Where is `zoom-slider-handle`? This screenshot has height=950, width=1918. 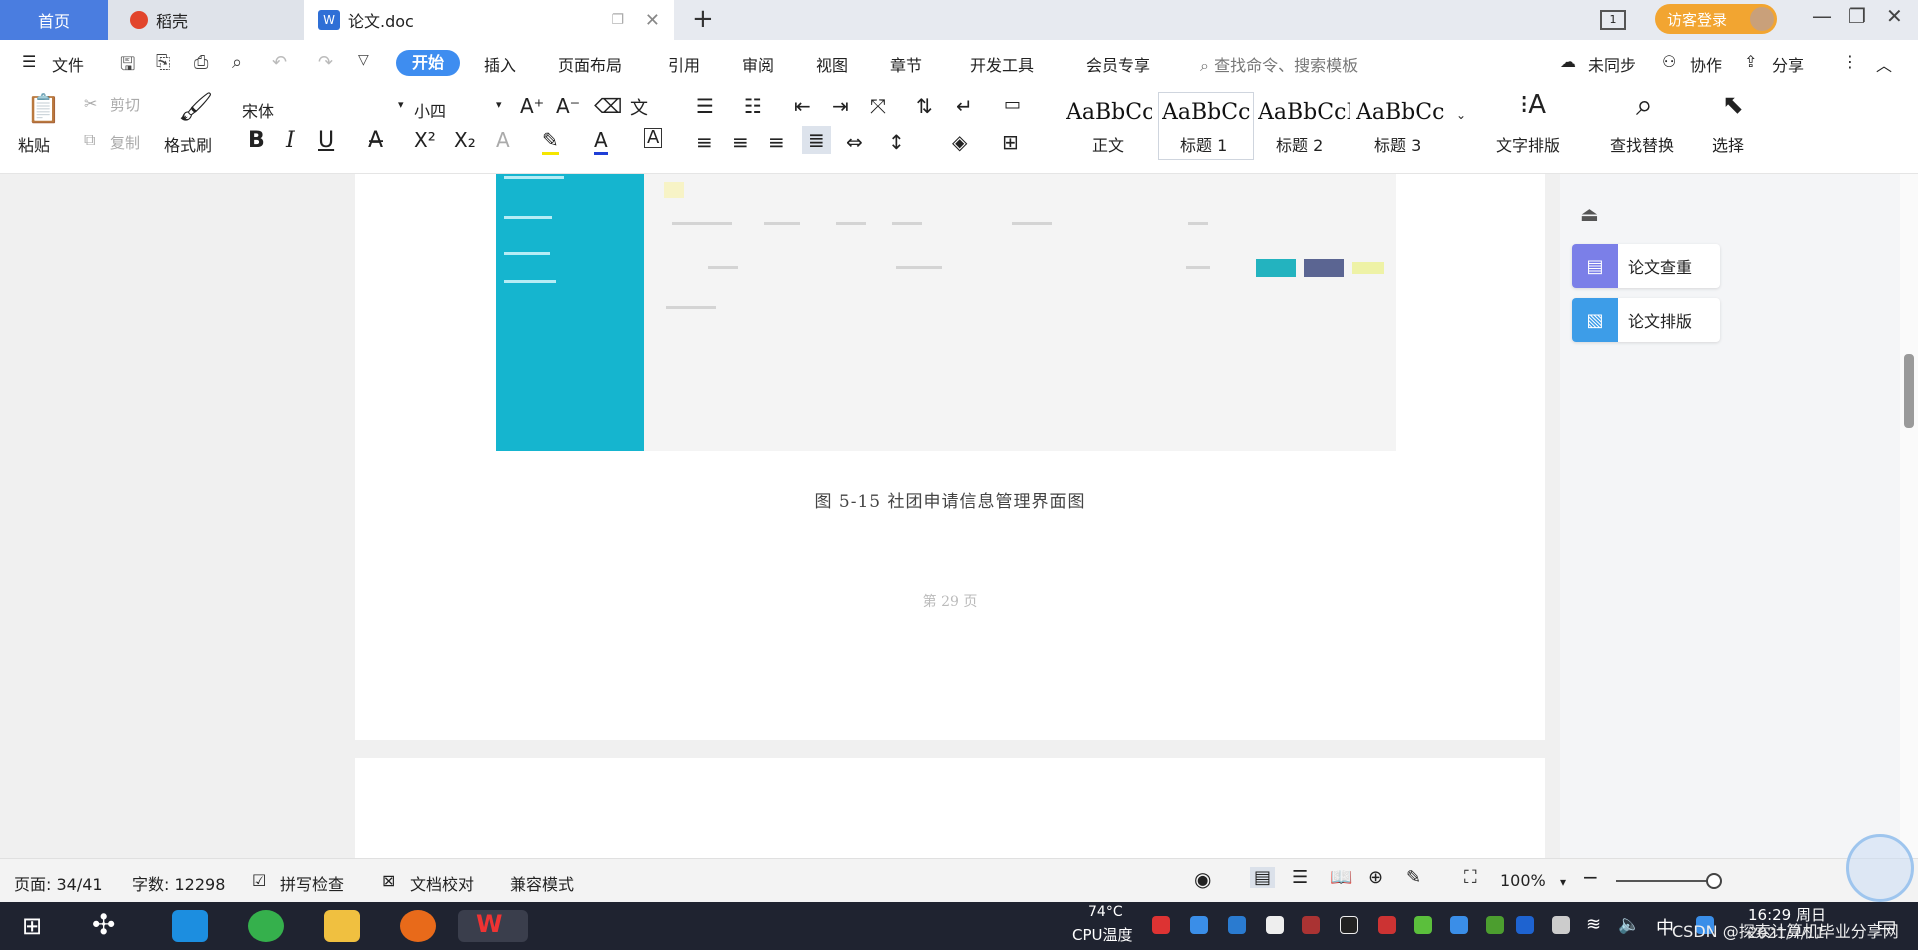 zoom-slider-handle is located at coordinates (1714, 881).